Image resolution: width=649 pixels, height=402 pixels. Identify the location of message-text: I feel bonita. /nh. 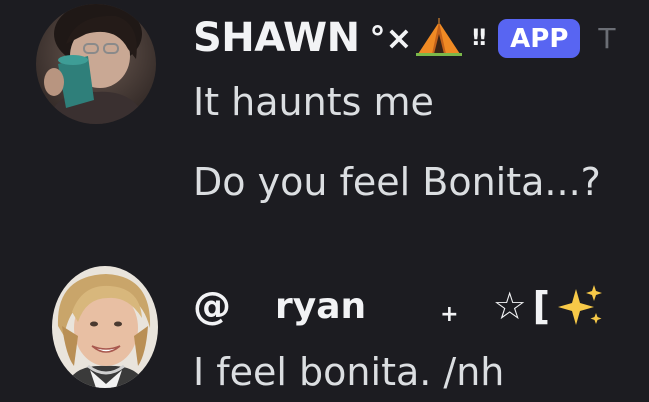
(349, 372).